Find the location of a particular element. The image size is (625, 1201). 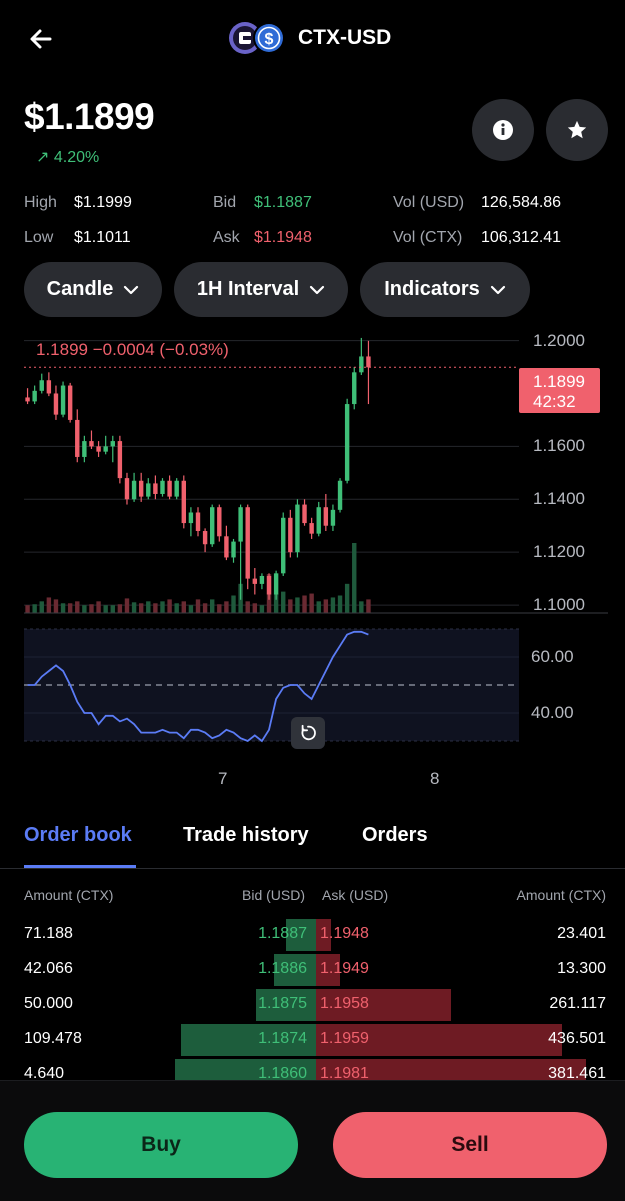

low-value: $1.1011 is located at coordinates (102, 237).